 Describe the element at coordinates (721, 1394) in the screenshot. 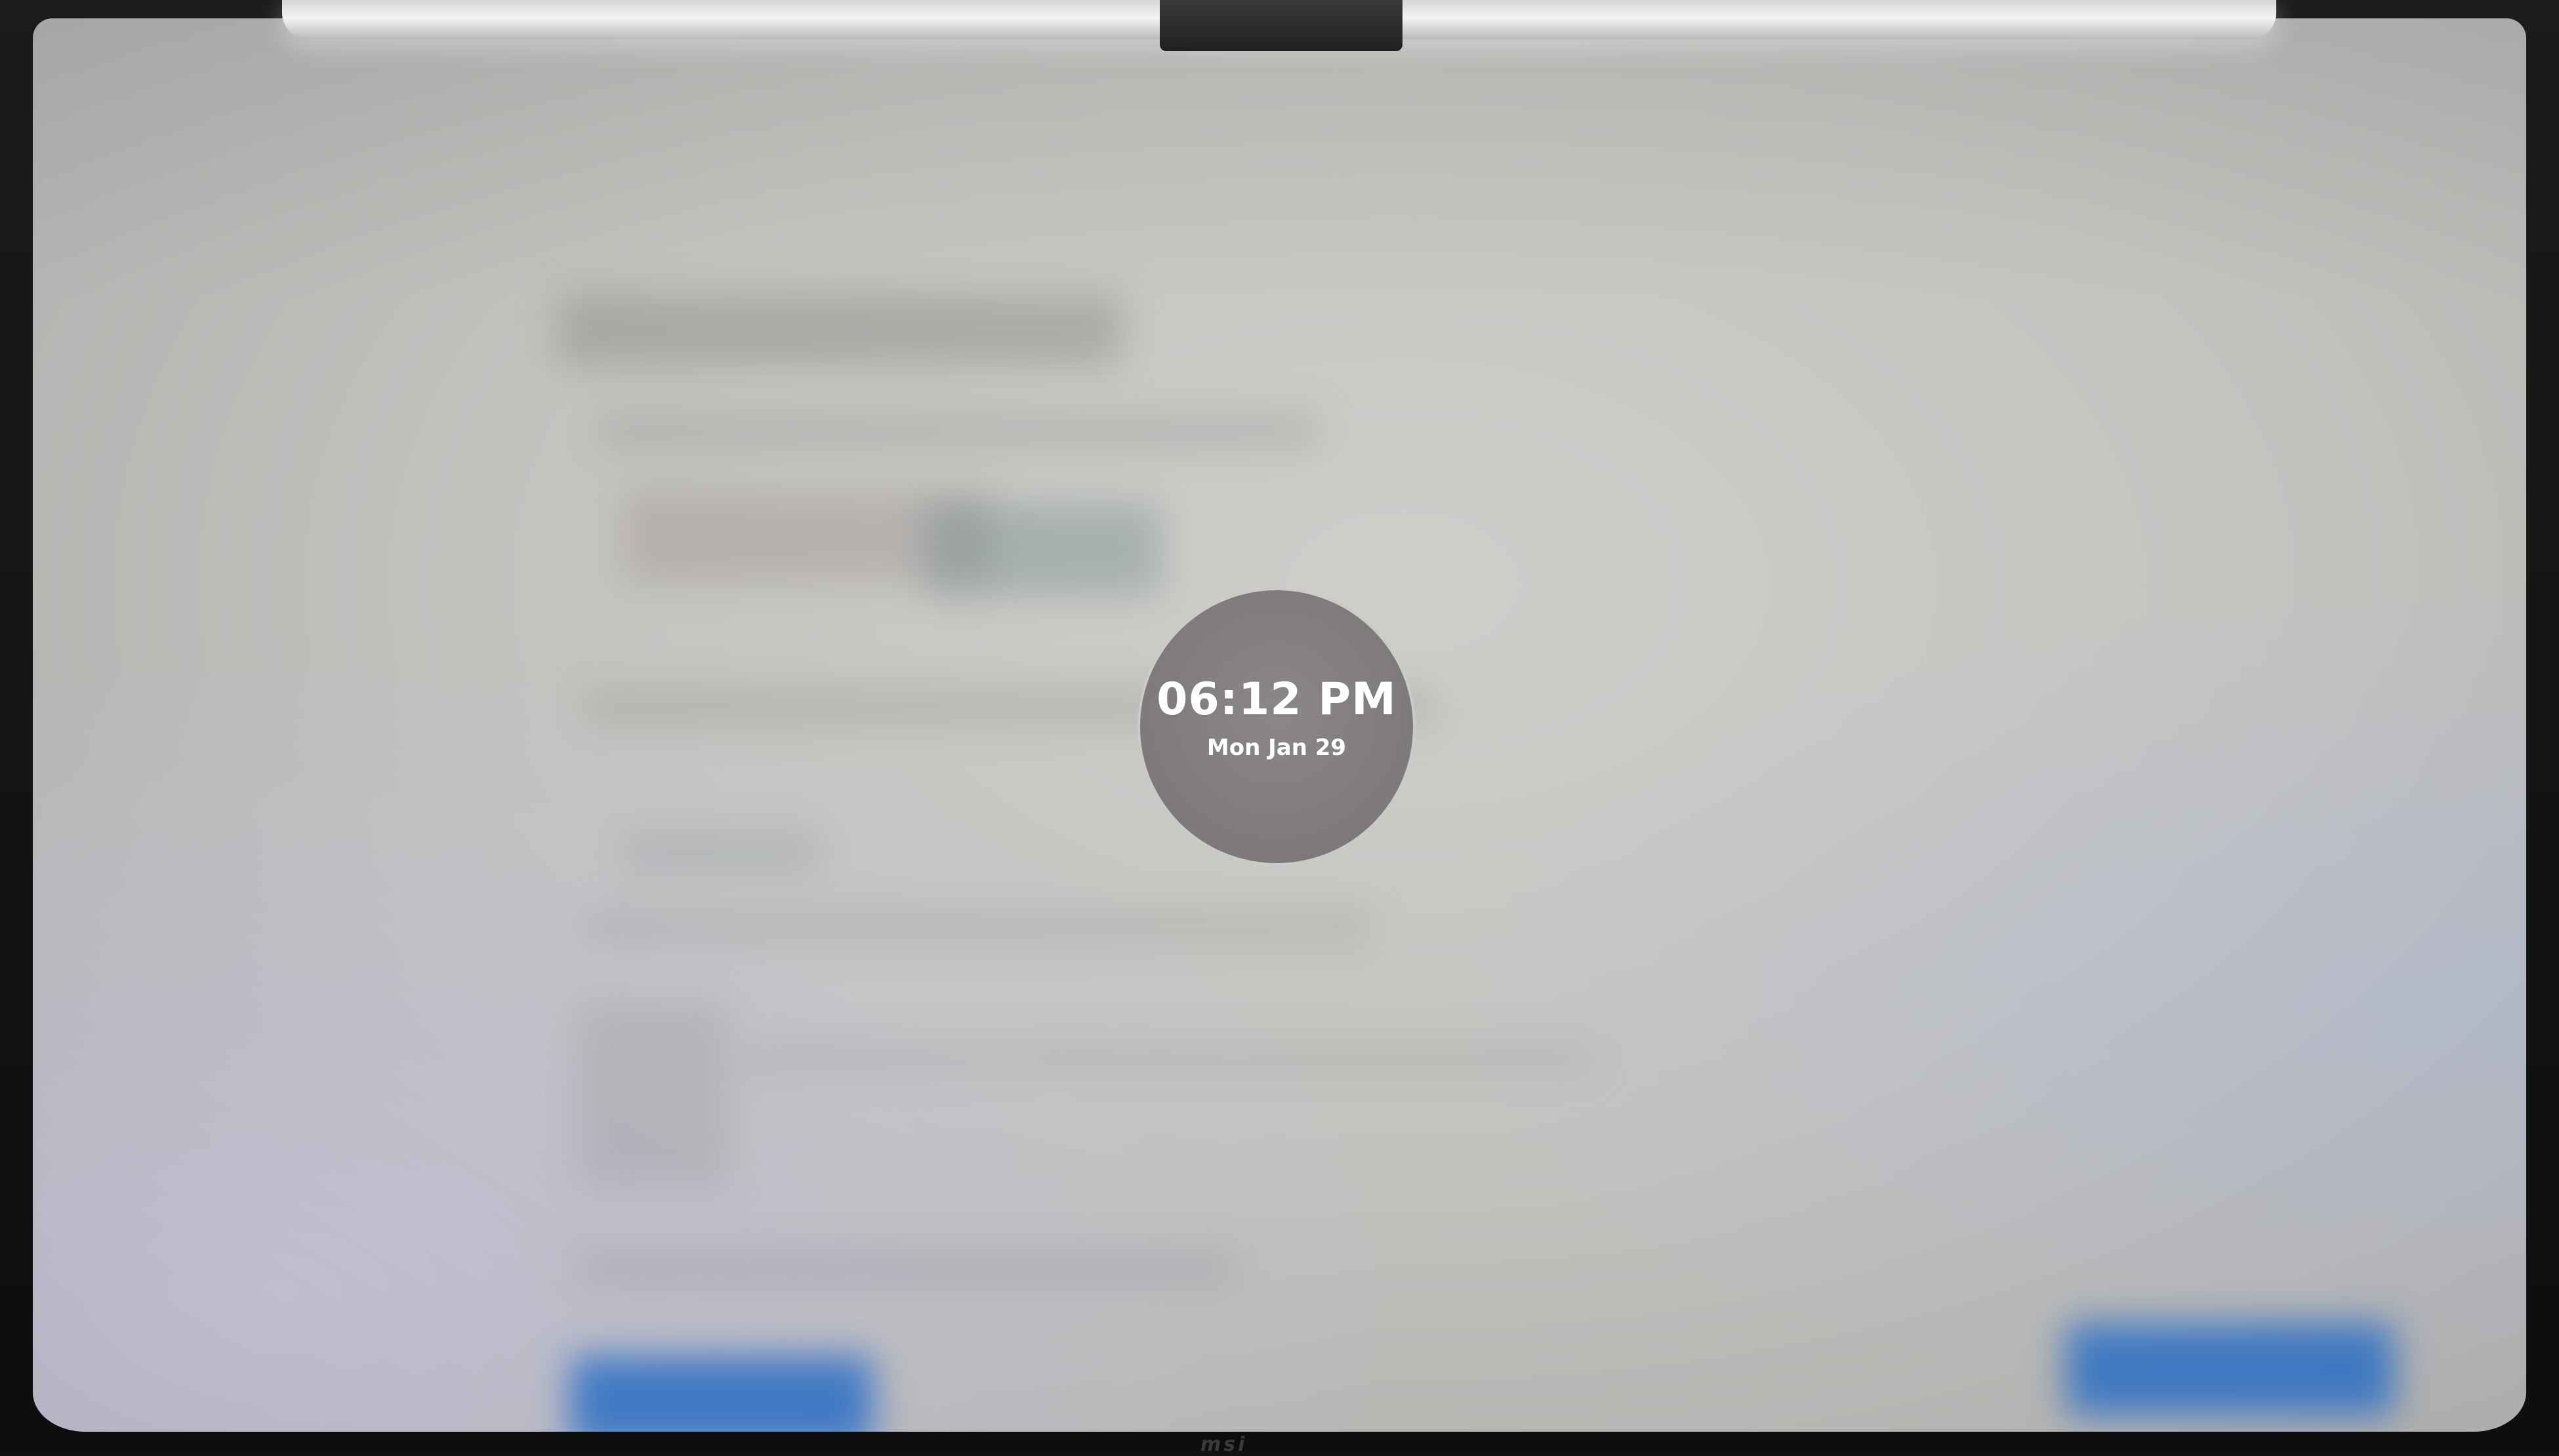

I see `blurred-button-left` at that location.